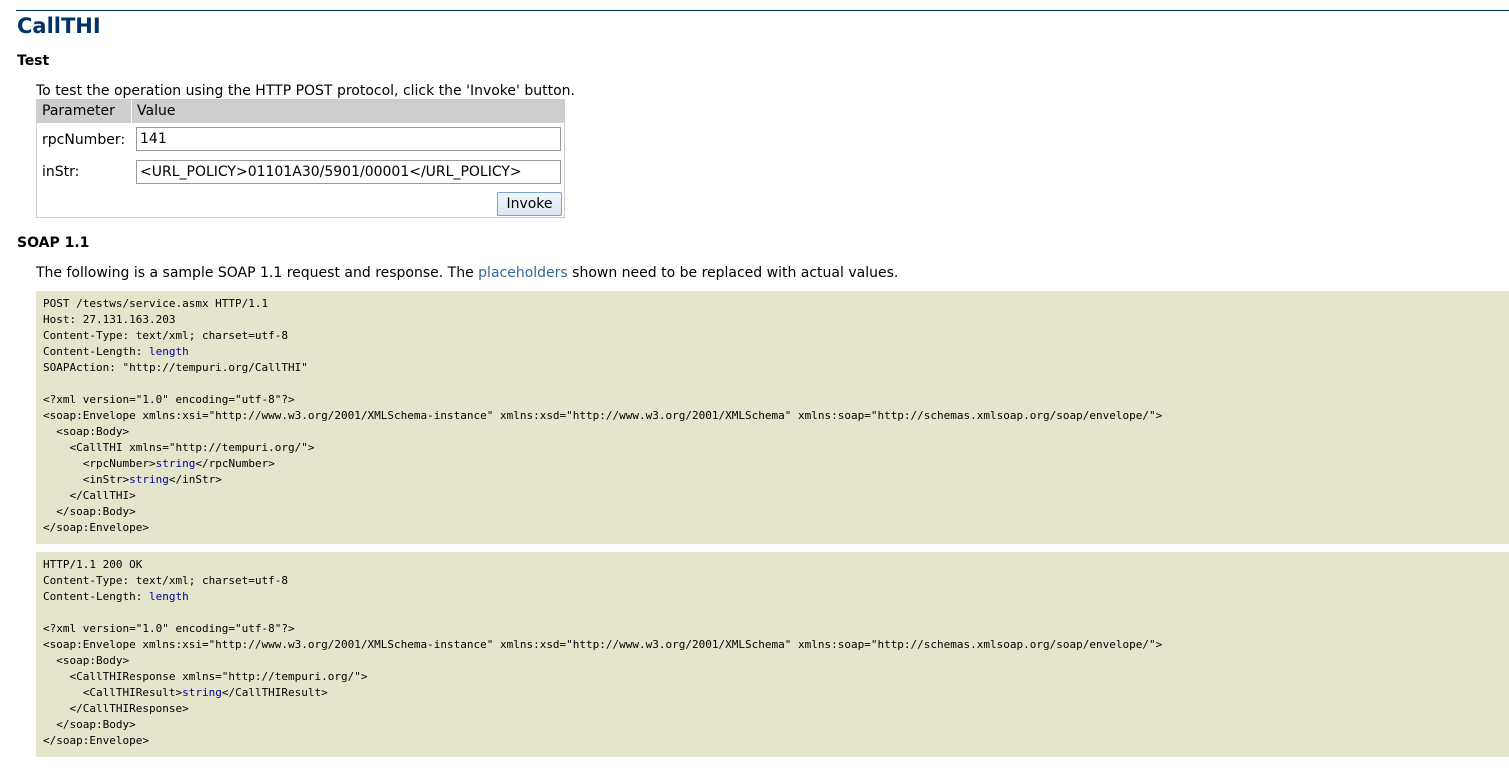  What do you see at coordinates (156, 111) in the screenshot?
I see `value-column-header: Value` at bounding box center [156, 111].